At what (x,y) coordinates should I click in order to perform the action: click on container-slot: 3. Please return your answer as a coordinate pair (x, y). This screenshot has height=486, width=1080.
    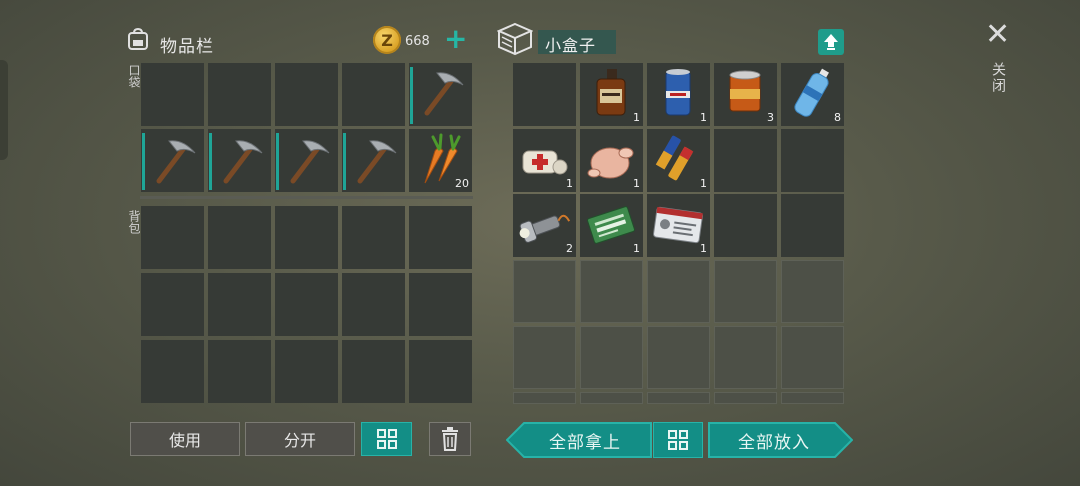
    Looking at the image, I should click on (745, 94).